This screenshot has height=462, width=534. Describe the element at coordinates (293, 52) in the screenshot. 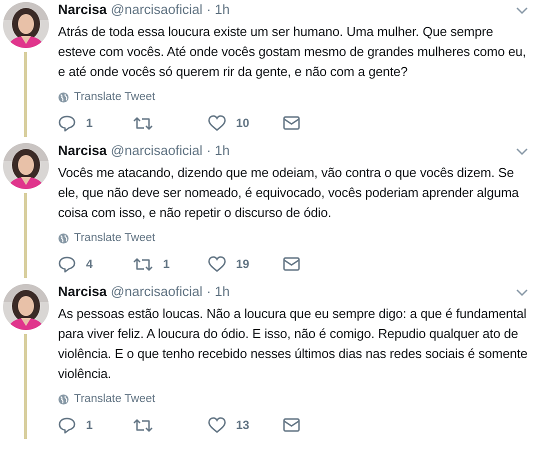

I see `tweet-text: Atrás de toda essa loucura existe um ser humano. Uma mulher. Que sempre esteve com vocês. Até onde vocês gostam mesmo de grandes mulheres como eu, e até onde vocês só querem rir da gente, e não com a gente?` at that location.